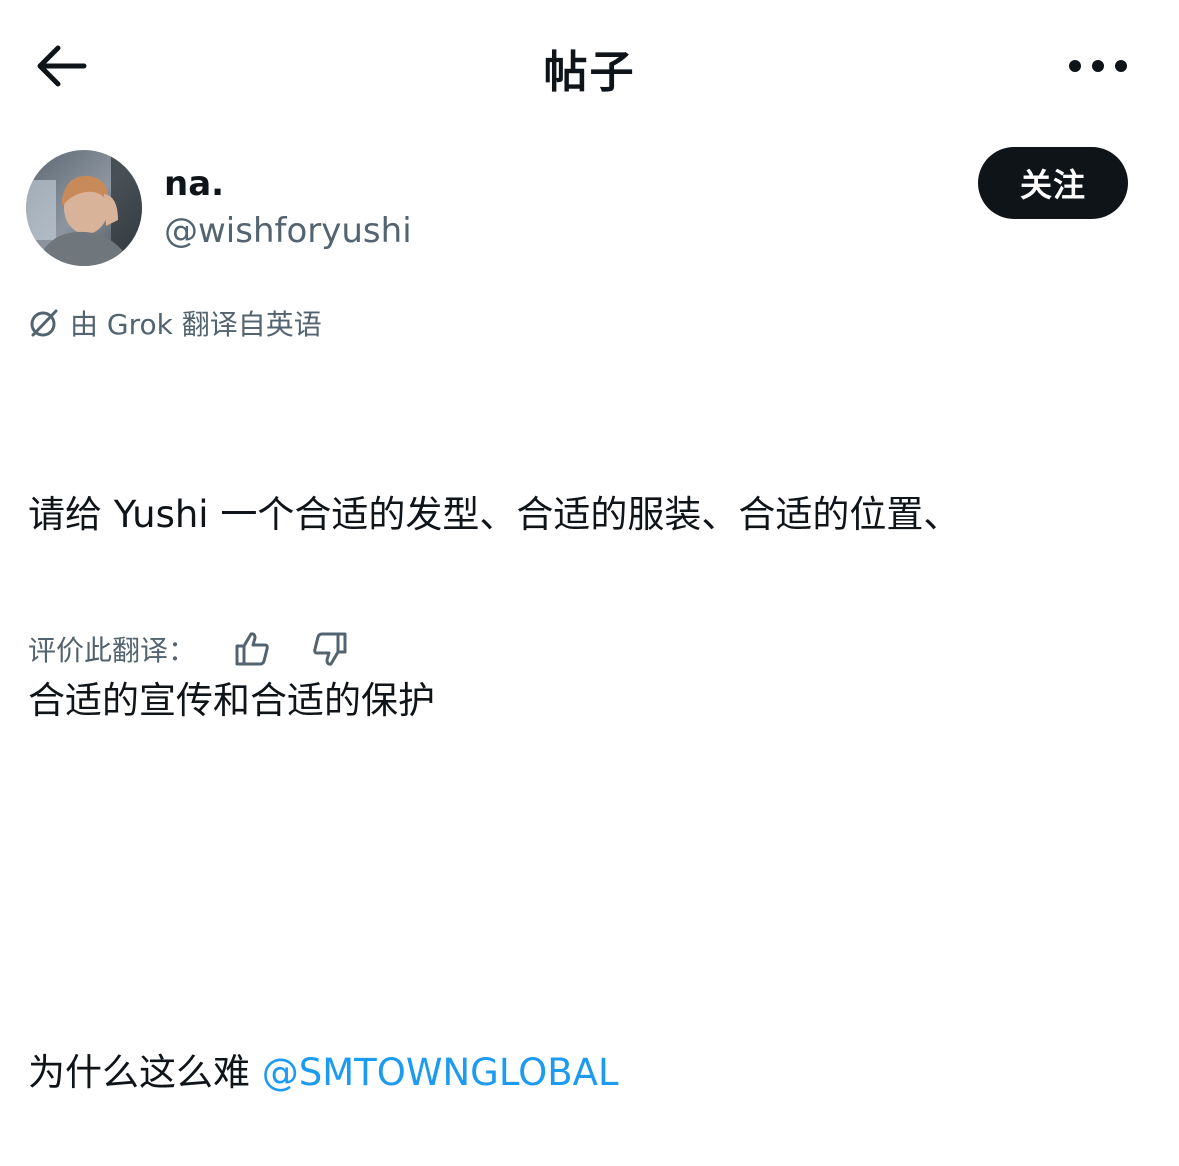  What do you see at coordinates (288, 231) in the screenshot?
I see `user-handle: @wishforyushi` at bounding box center [288, 231].